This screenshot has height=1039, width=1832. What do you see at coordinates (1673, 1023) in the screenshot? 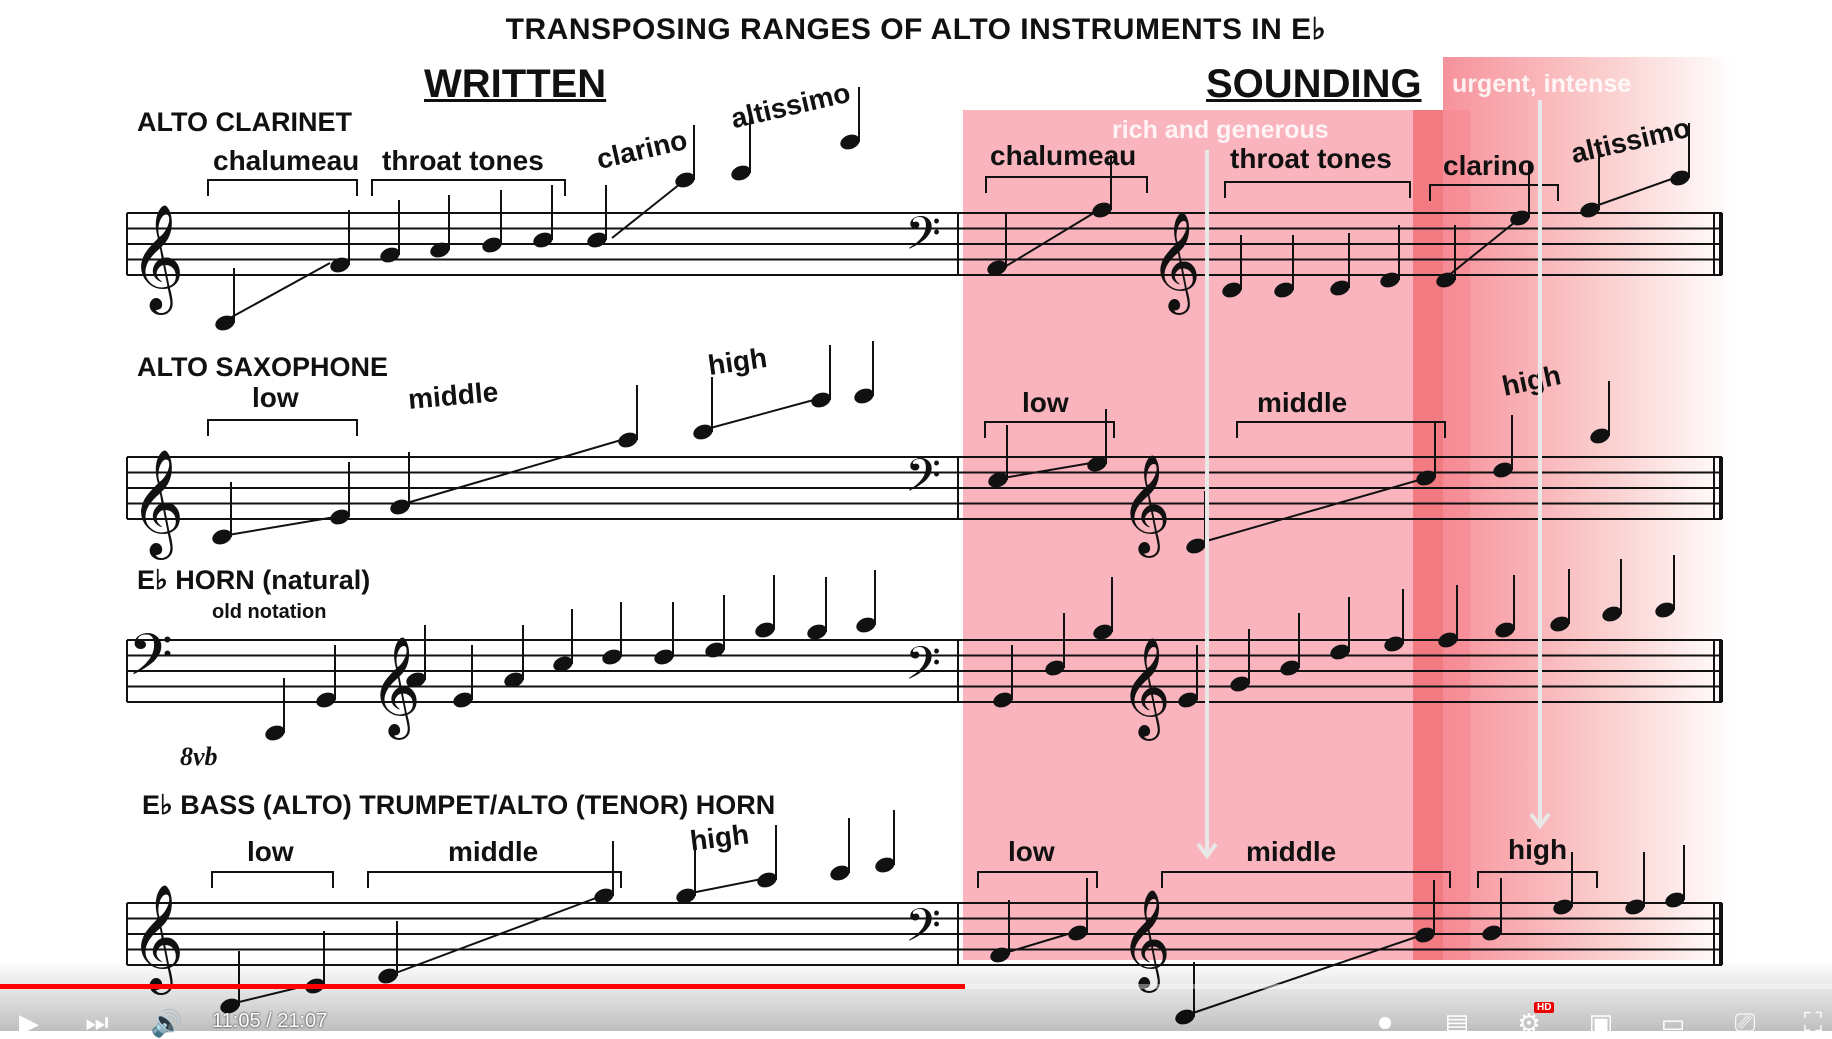
I see `theater-icon: ▭` at bounding box center [1673, 1023].